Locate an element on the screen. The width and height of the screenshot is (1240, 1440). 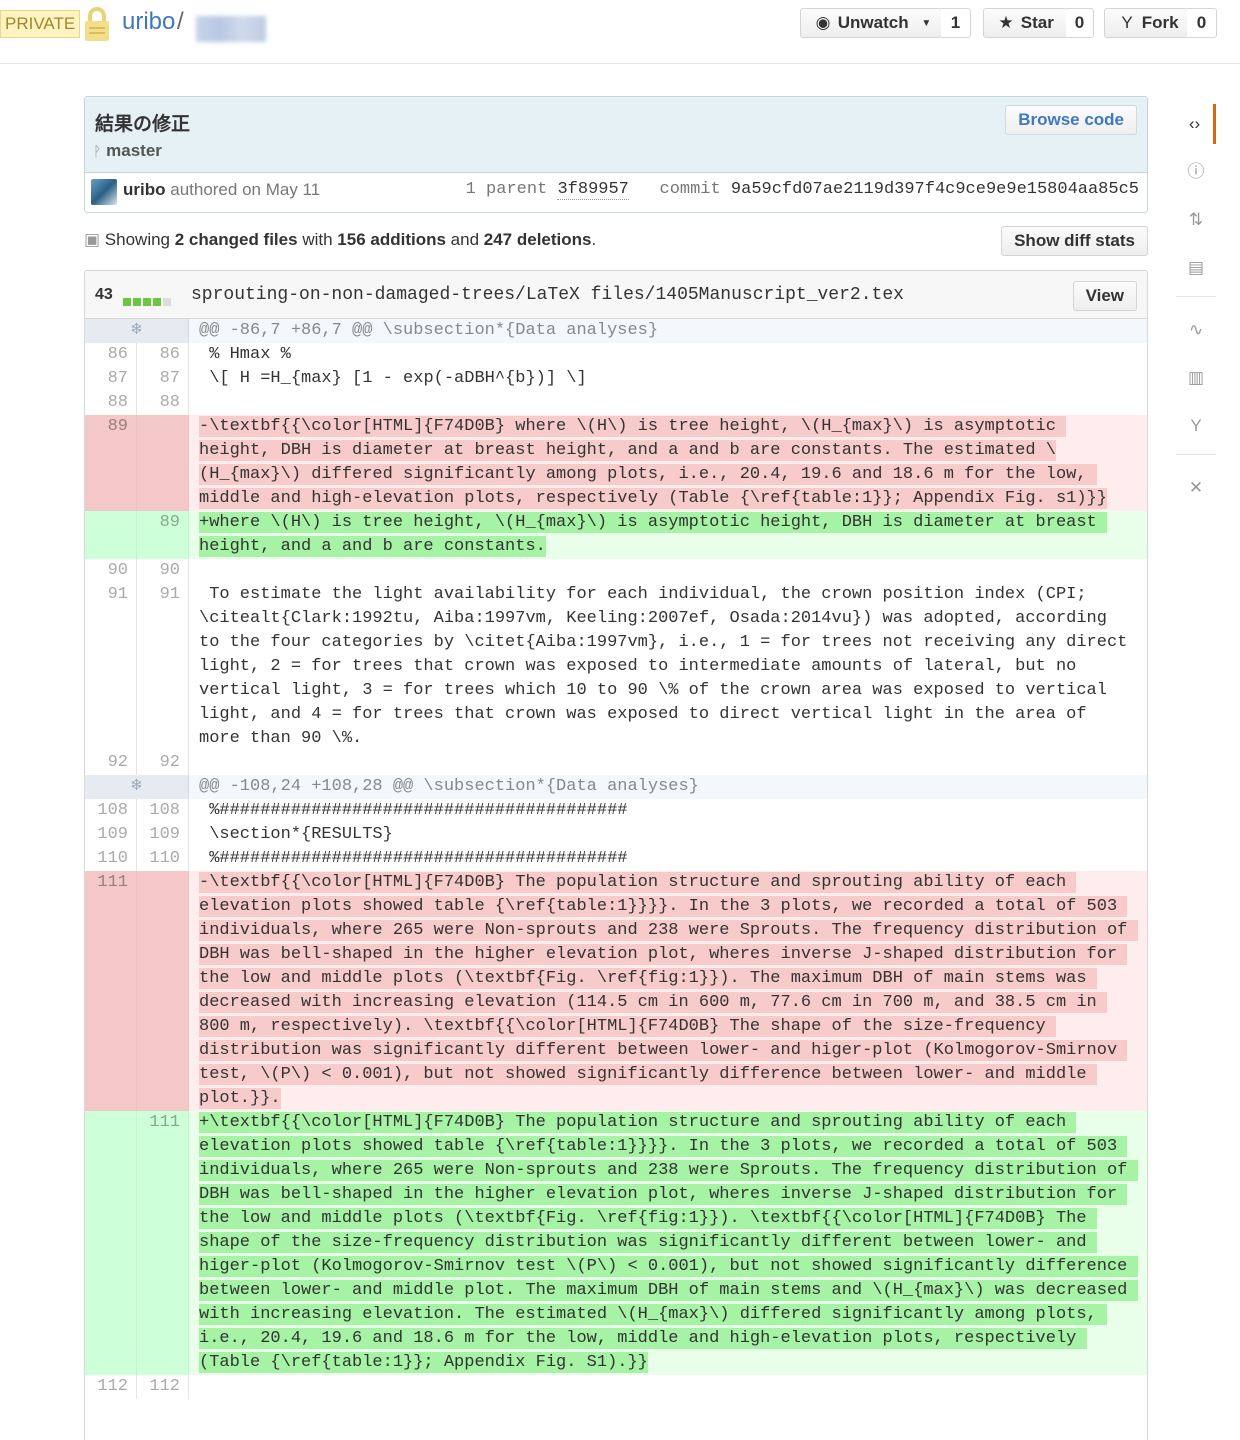
unwatch-label: Unwatch is located at coordinates (873, 22).